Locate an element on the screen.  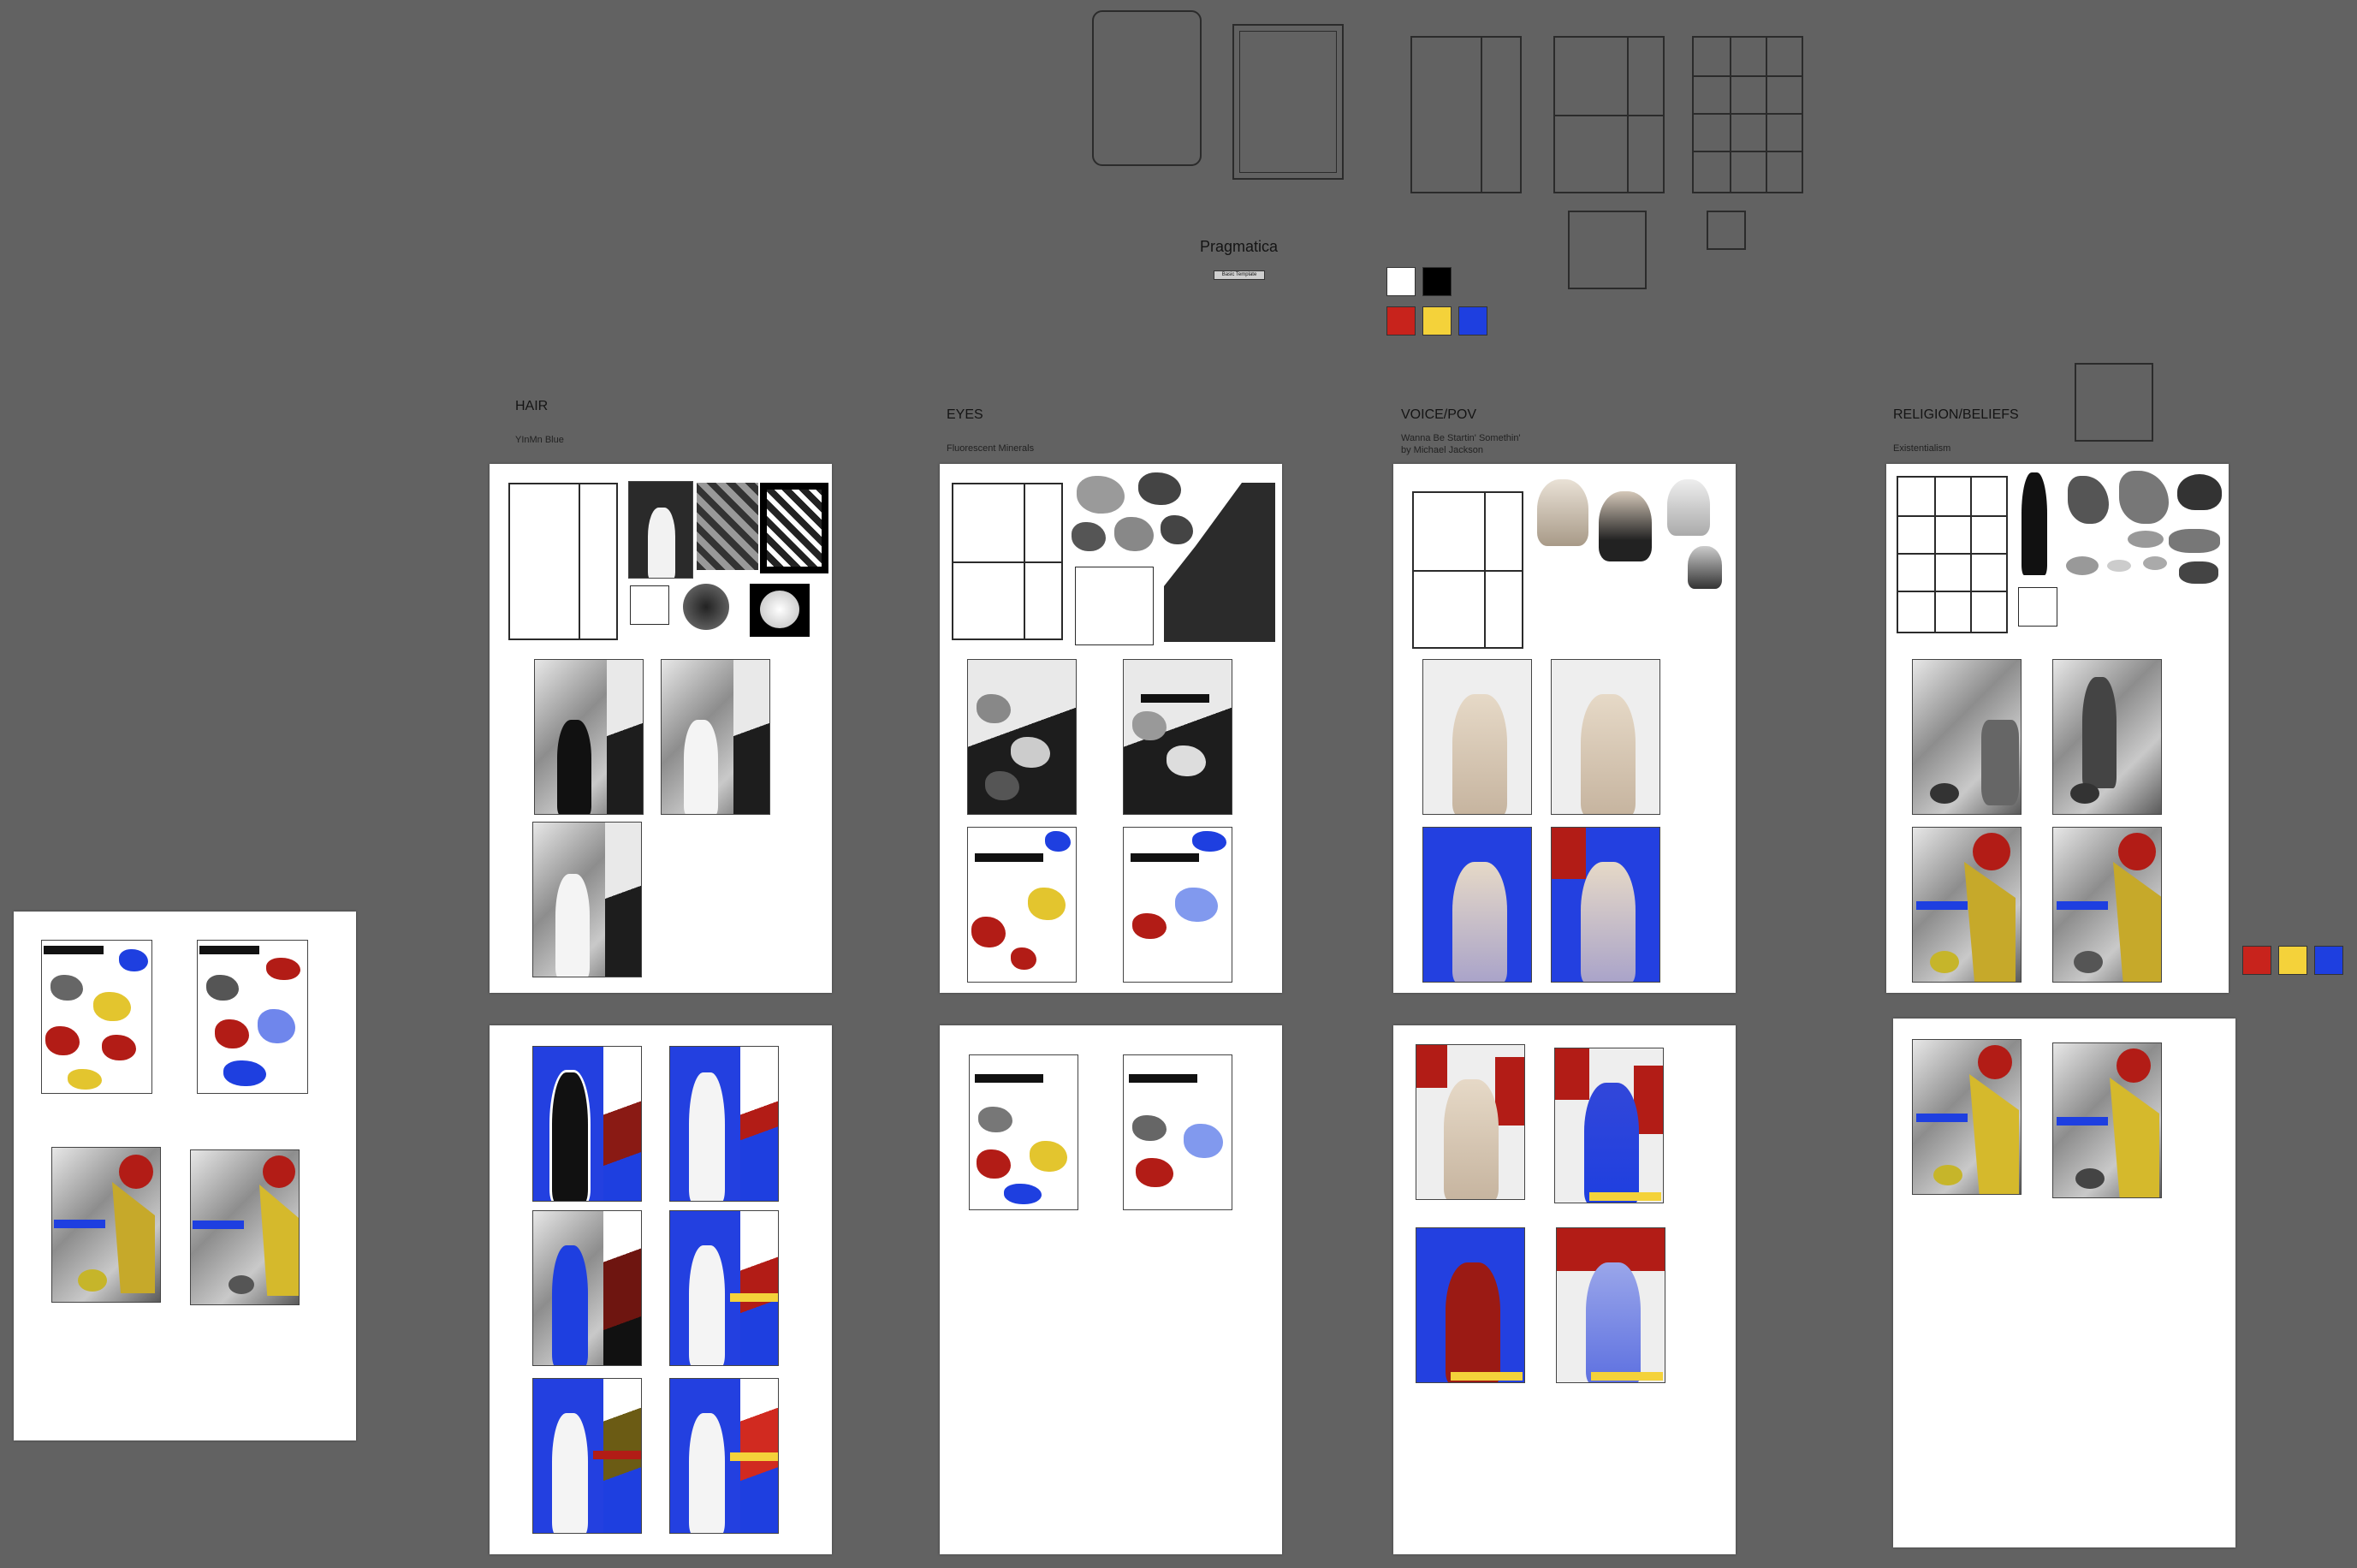
red-swatch is located at coordinates (1401, 321).